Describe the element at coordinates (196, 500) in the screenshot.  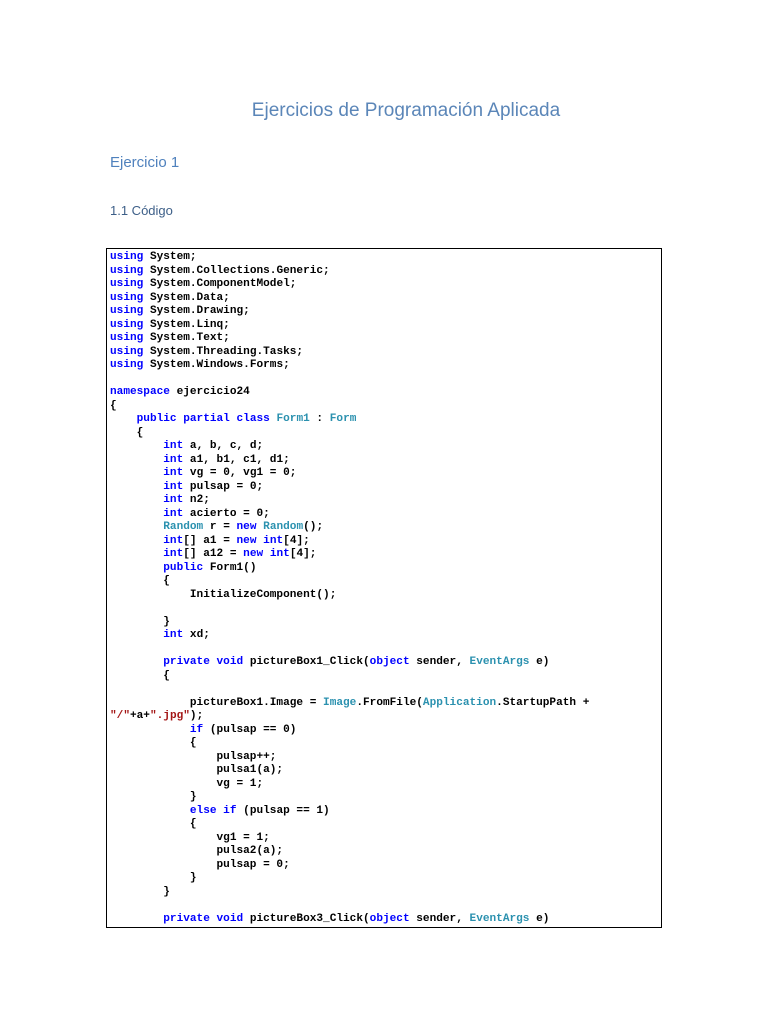
I see `code-text: n2;` at that location.